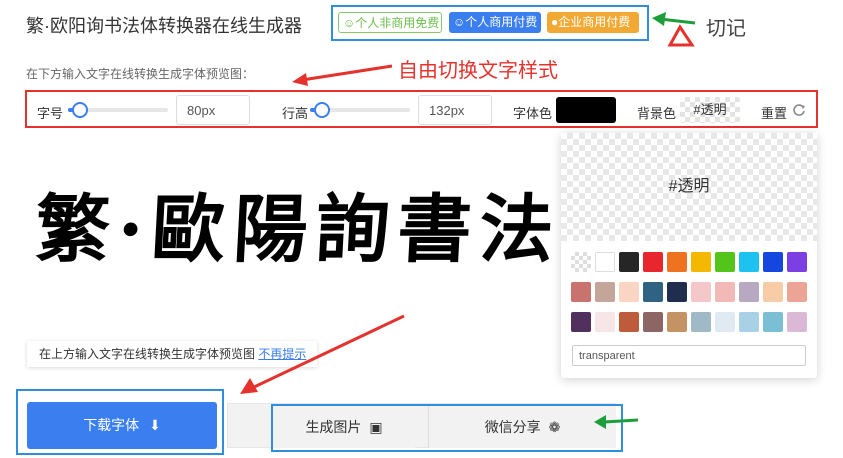  What do you see at coordinates (593, 22) in the screenshot?
I see `badge-enterprise-paid: ●企业商用付费` at bounding box center [593, 22].